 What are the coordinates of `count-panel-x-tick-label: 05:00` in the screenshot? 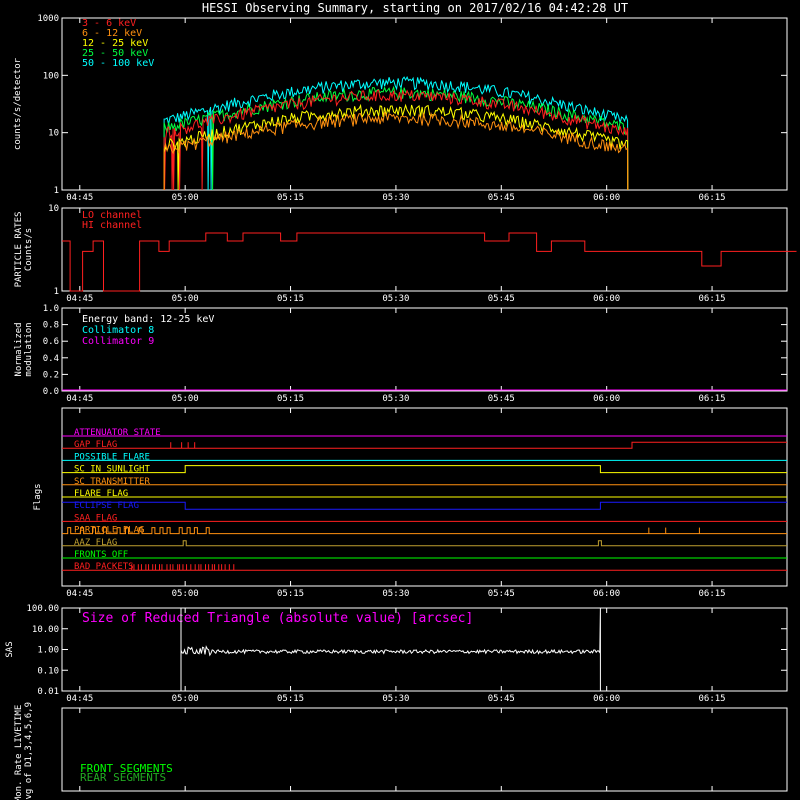 It's located at (185, 198).